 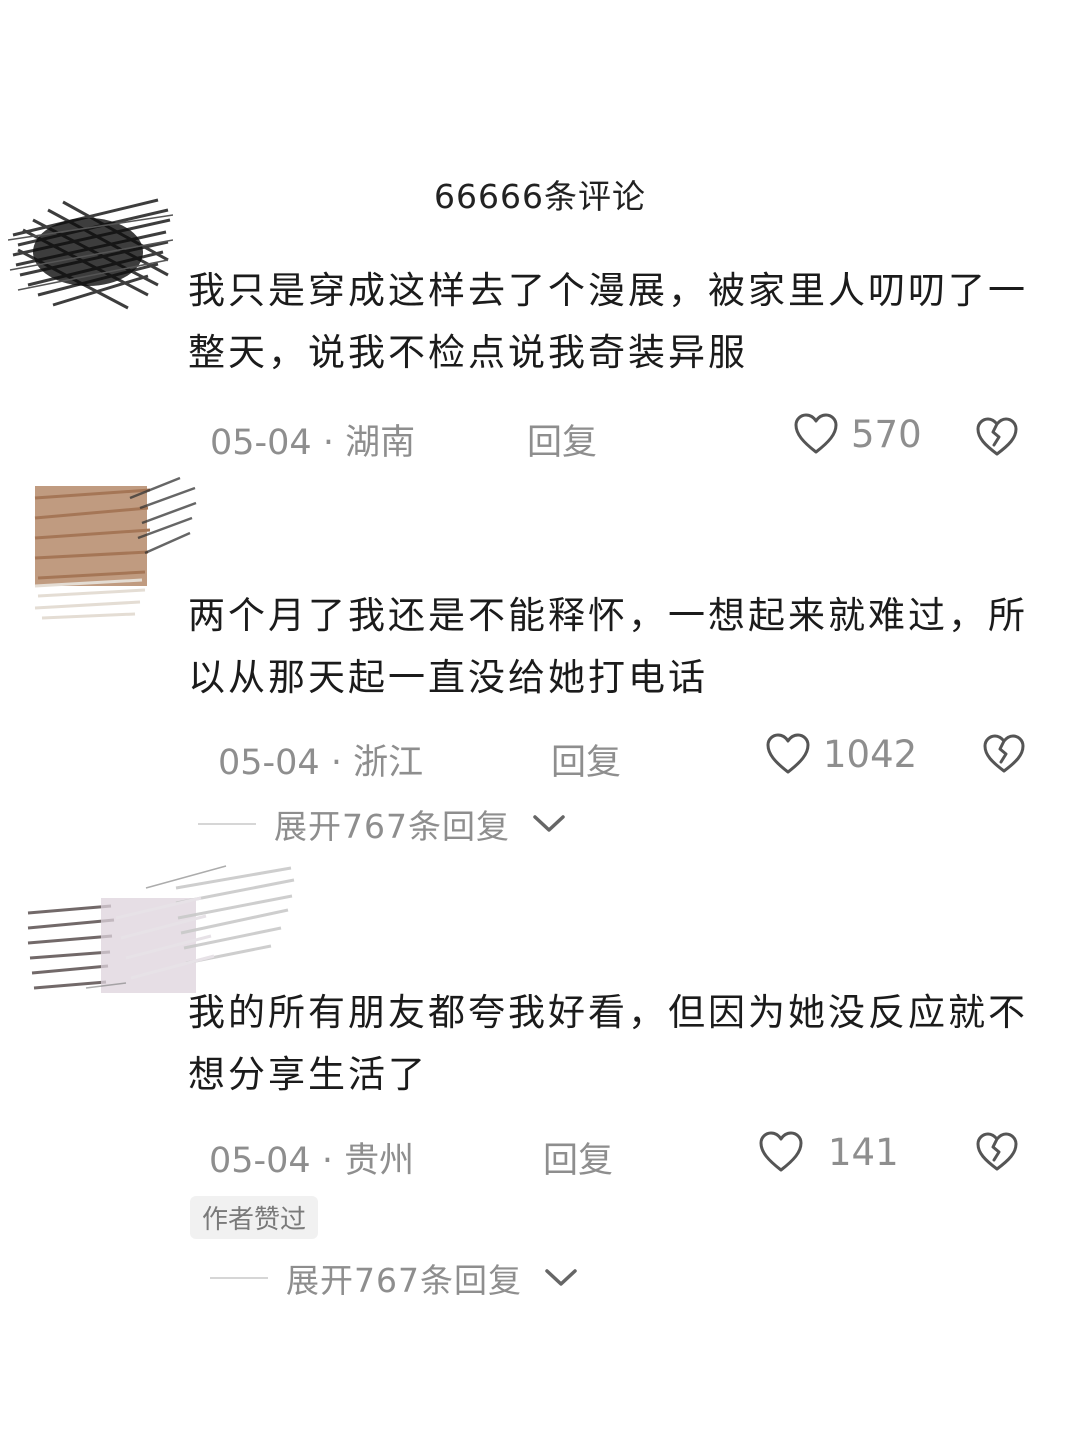 What do you see at coordinates (863, 1152) in the screenshot?
I see `like-count: 141` at bounding box center [863, 1152].